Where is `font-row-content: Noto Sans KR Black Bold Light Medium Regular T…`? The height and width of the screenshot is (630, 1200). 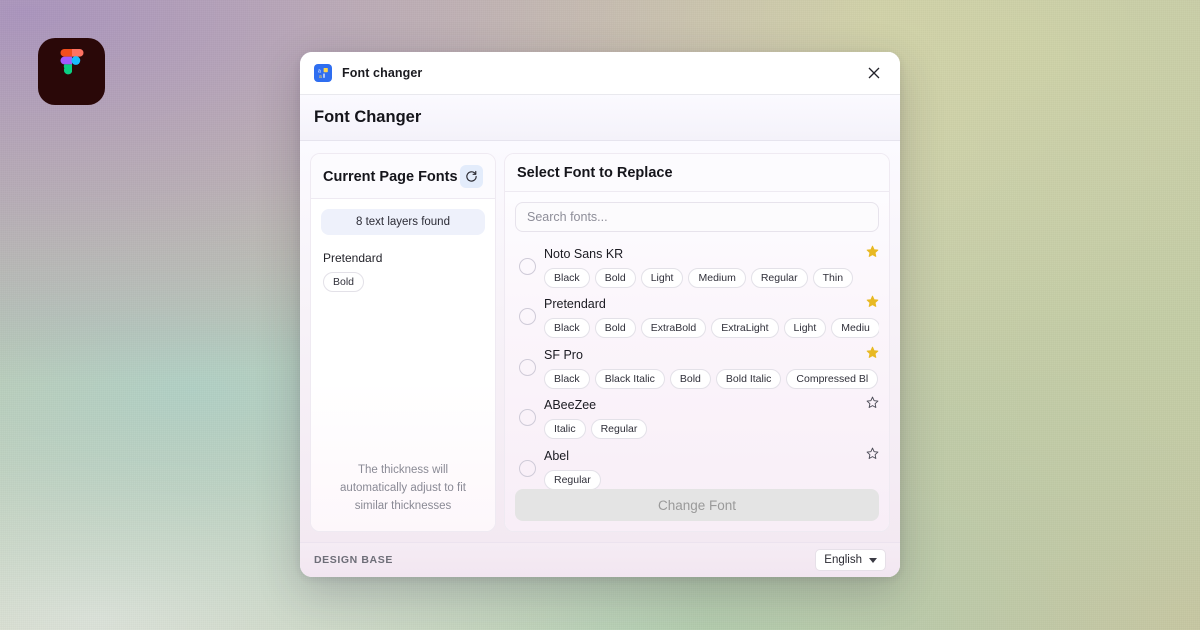
font-row-content: Noto Sans KR Black Bold Light Medium Regular T… is located at coordinates (711, 266).